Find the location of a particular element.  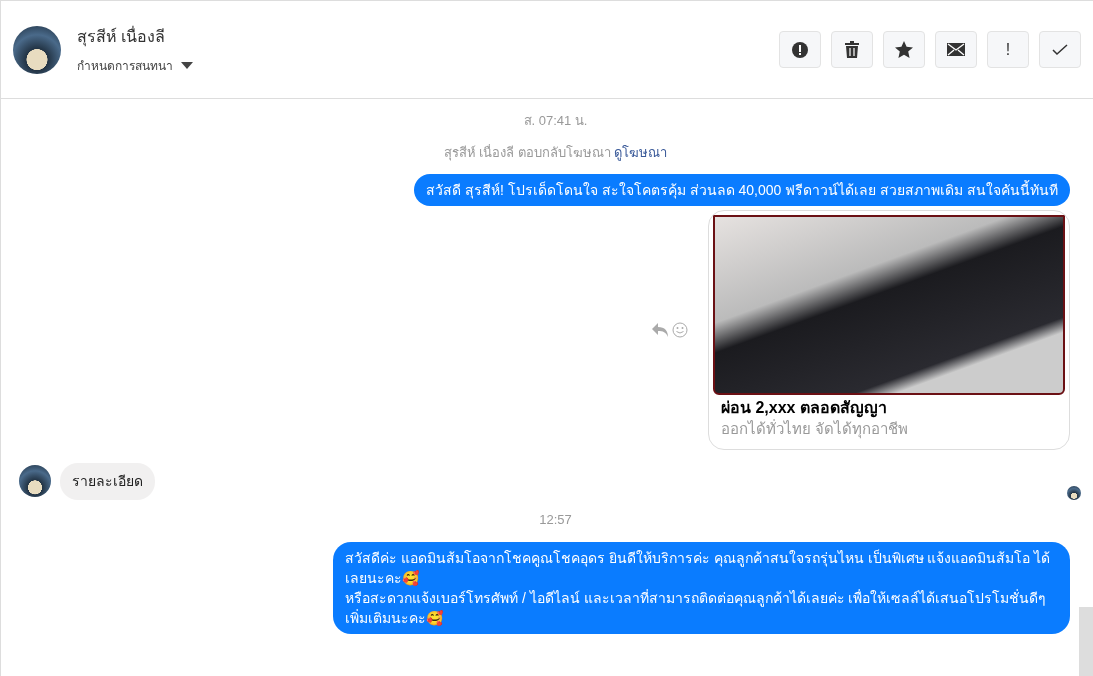

outgoing-message: สวัสดี สุรสีห์! โปรเด็ดโดนใจ สะใจโคตรคุ้ม ส่วนลด 40,000 ฟรีดาวน์ได้เลย สวยสภาพเดิม สนใจคันนี้ทันที is located at coordinates (742, 190).